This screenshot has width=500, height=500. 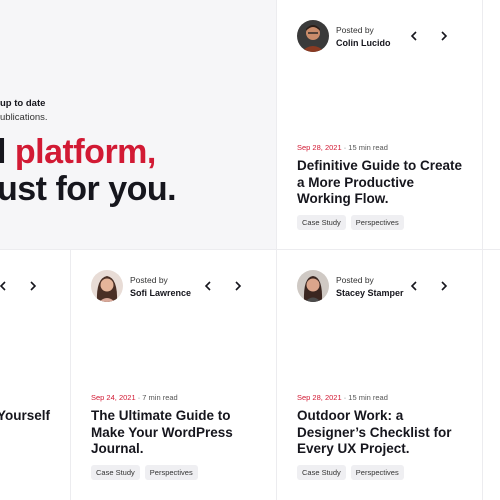 What do you see at coordinates (350, 415) in the screenshot?
I see `post-title-line: Outdoor Work: a` at bounding box center [350, 415].